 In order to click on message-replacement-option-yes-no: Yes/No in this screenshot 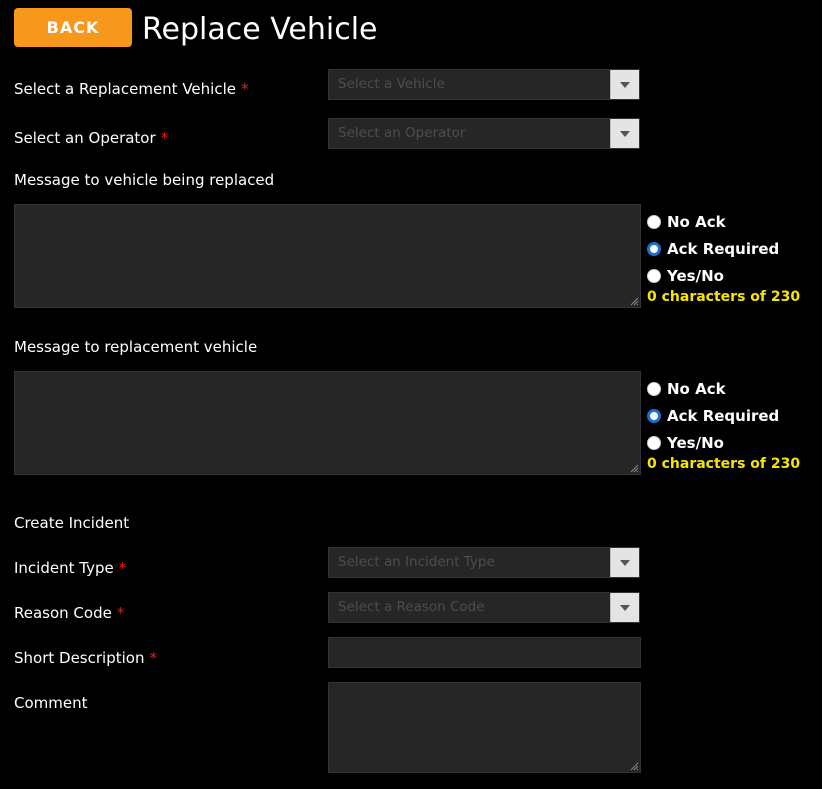, I will do `click(685, 443)`.